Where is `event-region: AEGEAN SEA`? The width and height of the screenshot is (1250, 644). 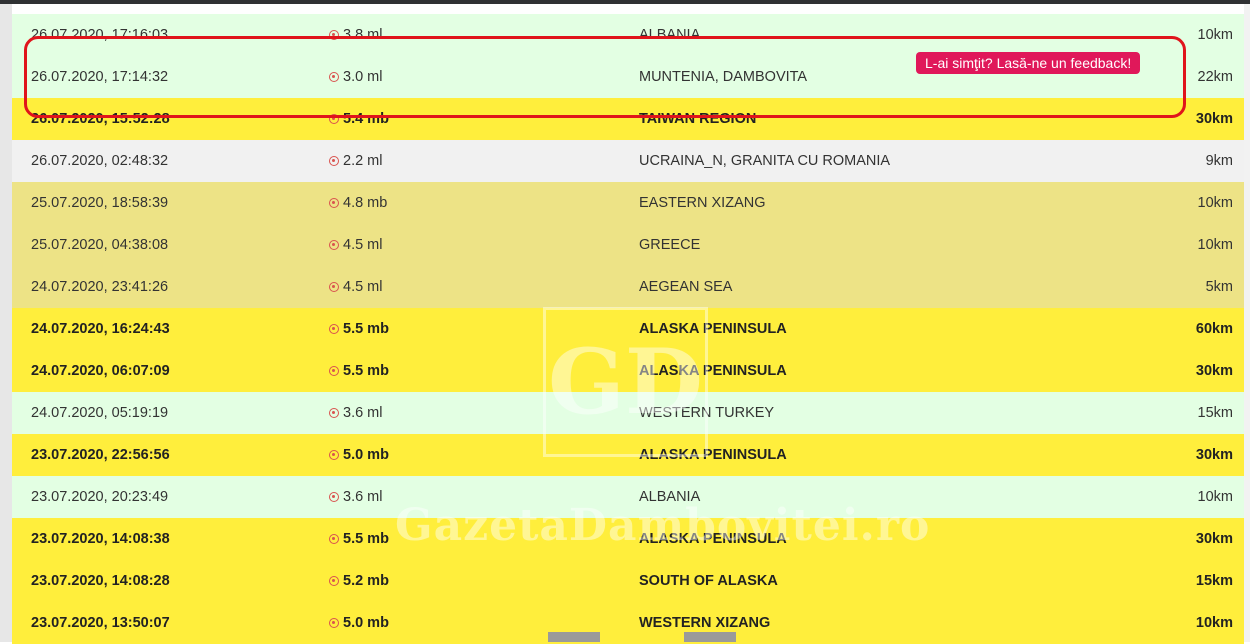 event-region: AEGEAN SEA is located at coordinates (686, 287).